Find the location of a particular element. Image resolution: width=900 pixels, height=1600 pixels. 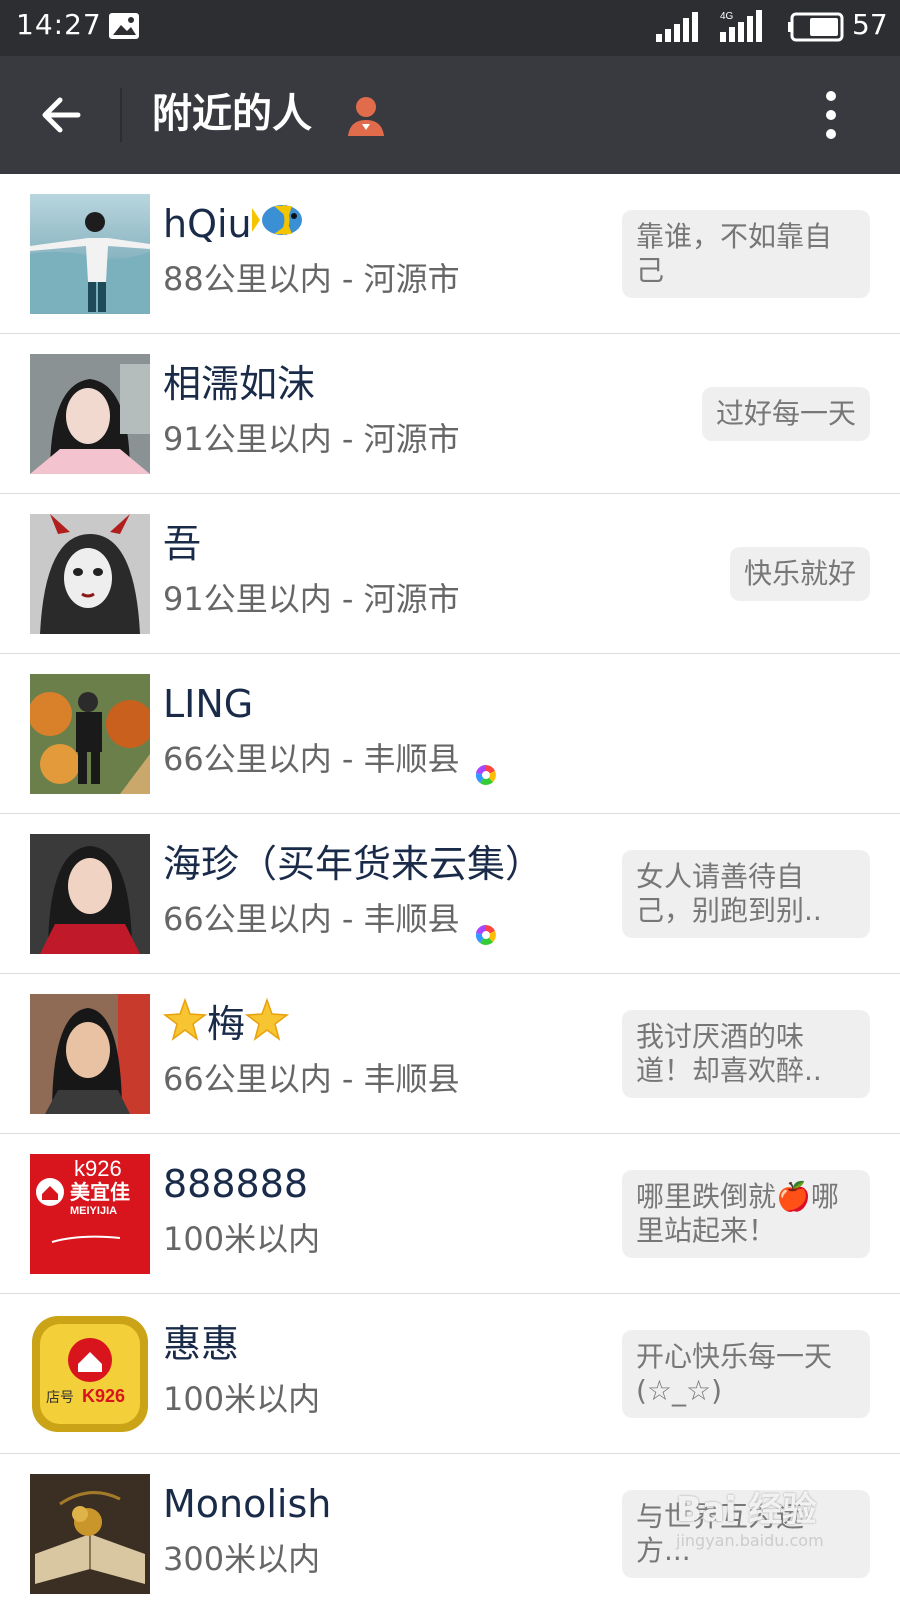

toolbar-divider is located at coordinates (121, 115).